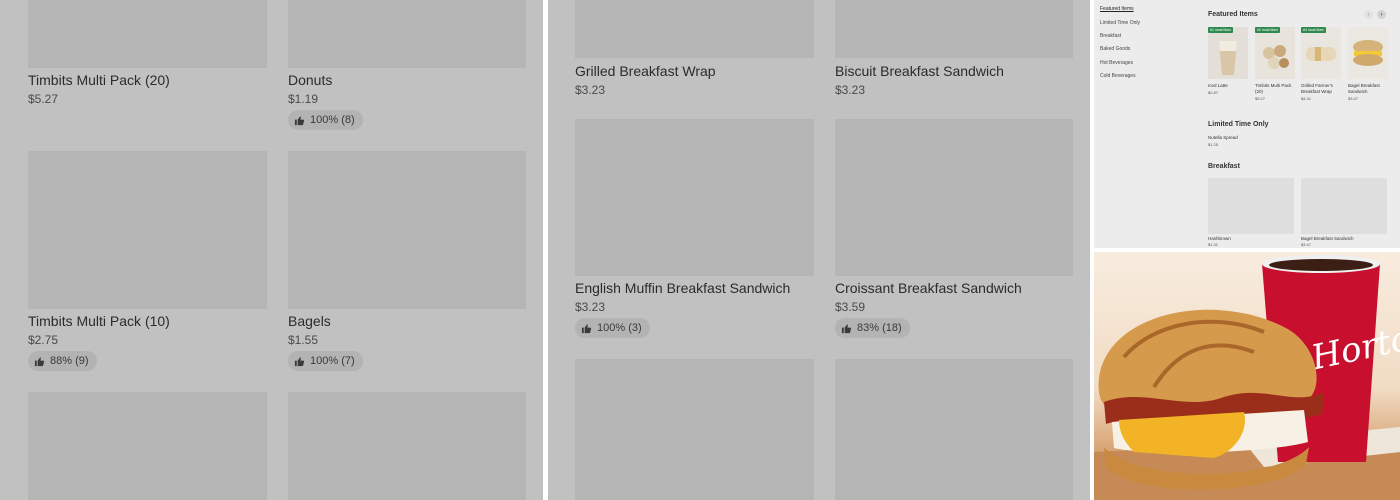 This screenshot has height=500, width=1400. Describe the element at coordinates (1220, 30) in the screenshot. I see `badge-most-liked: #1 most liked` at that location.